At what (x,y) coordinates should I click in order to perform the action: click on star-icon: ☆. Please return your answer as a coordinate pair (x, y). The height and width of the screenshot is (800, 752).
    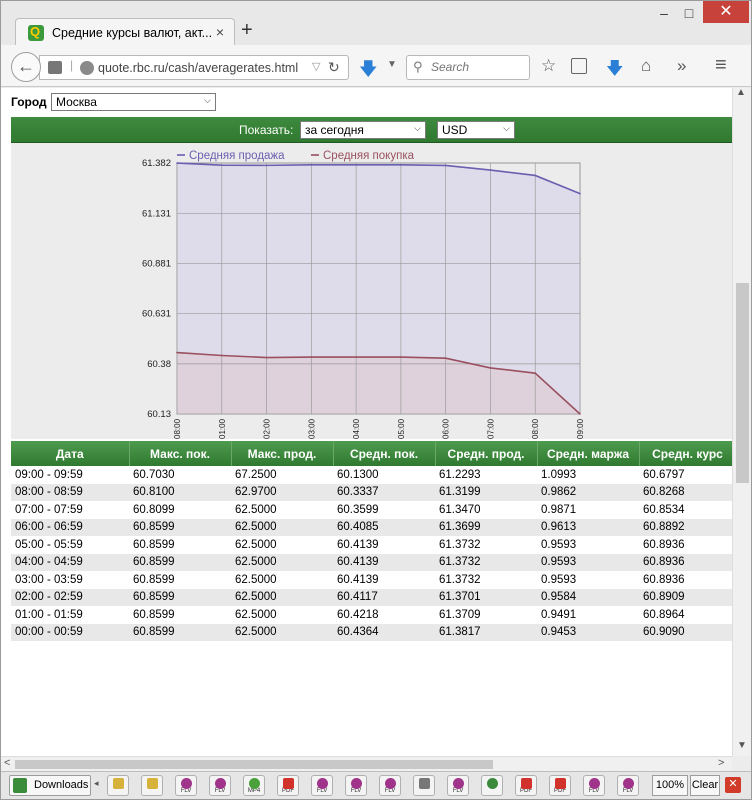
    Looking at the image, I should click on (548, 66).